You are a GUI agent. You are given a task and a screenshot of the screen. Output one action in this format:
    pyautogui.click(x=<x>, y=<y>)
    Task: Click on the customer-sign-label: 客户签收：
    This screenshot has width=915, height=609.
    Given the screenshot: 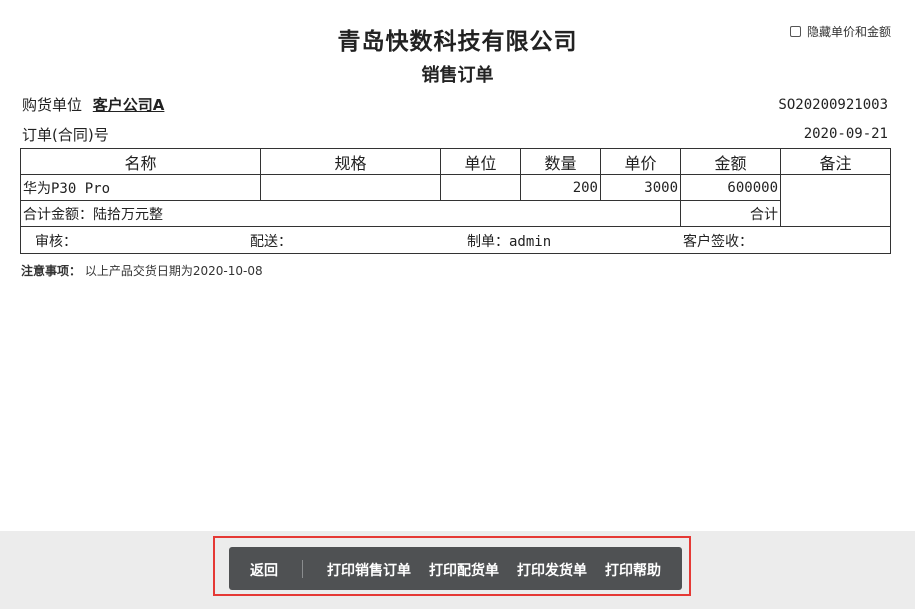 What is the action you would take?
    pyautogui.click(x=718, y=242)
    